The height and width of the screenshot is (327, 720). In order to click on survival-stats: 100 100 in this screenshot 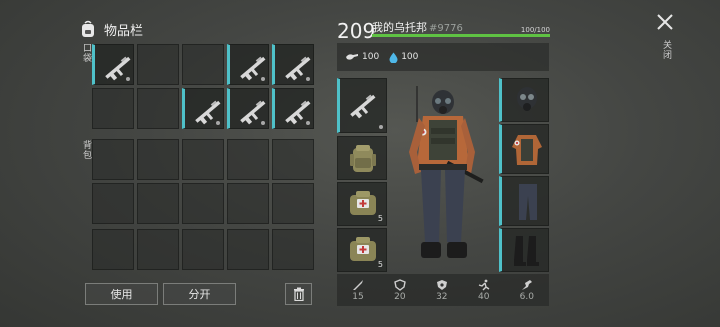, I will do `click(443, 57)`.